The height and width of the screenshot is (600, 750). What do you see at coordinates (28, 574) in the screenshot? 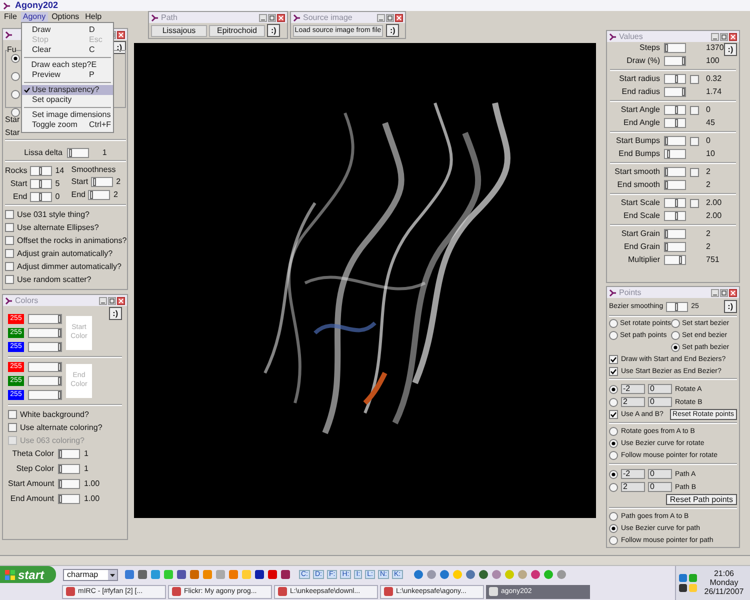
I see `start-button: start` at bounding box center [28, 574].